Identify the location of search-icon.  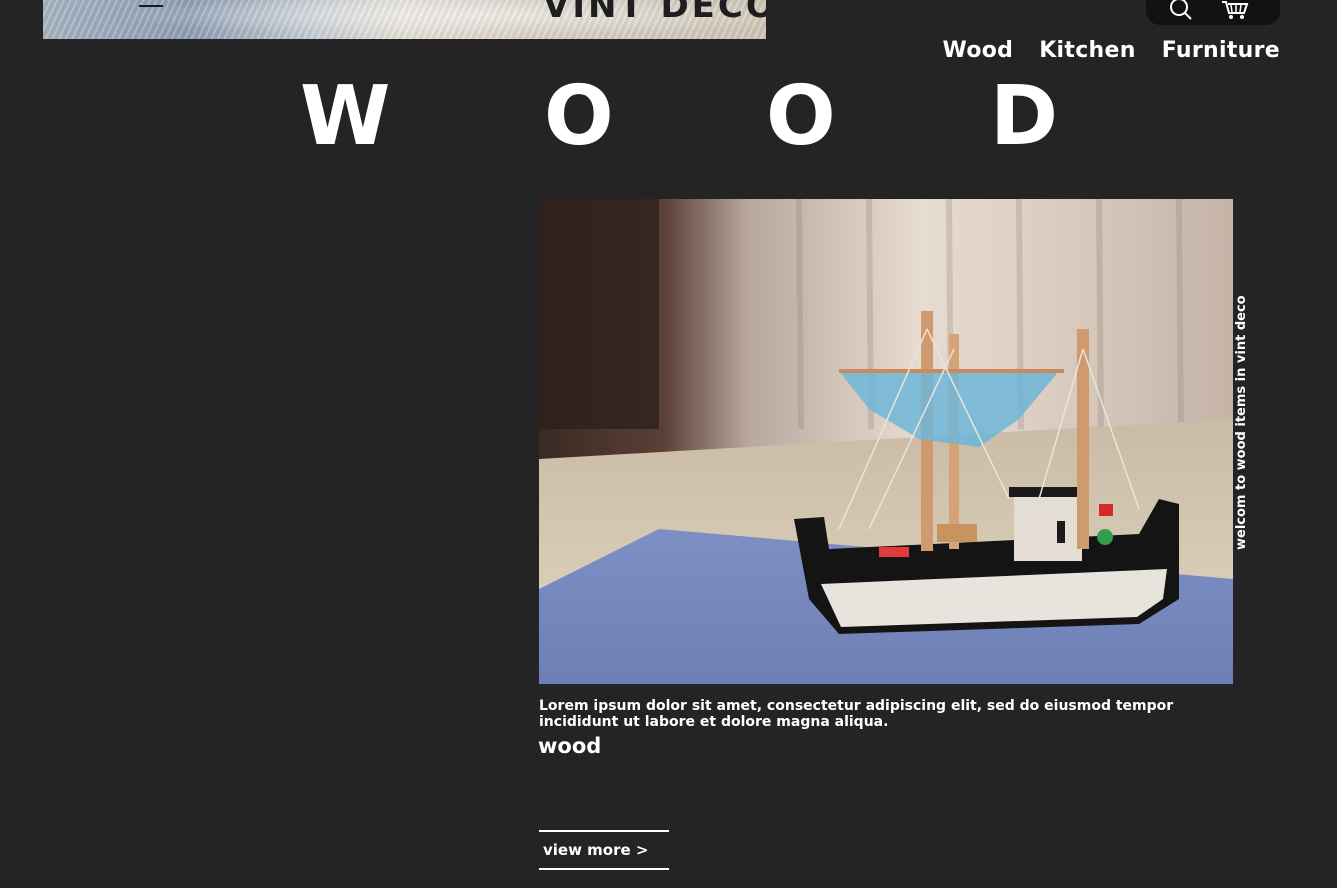
(1181, 10).